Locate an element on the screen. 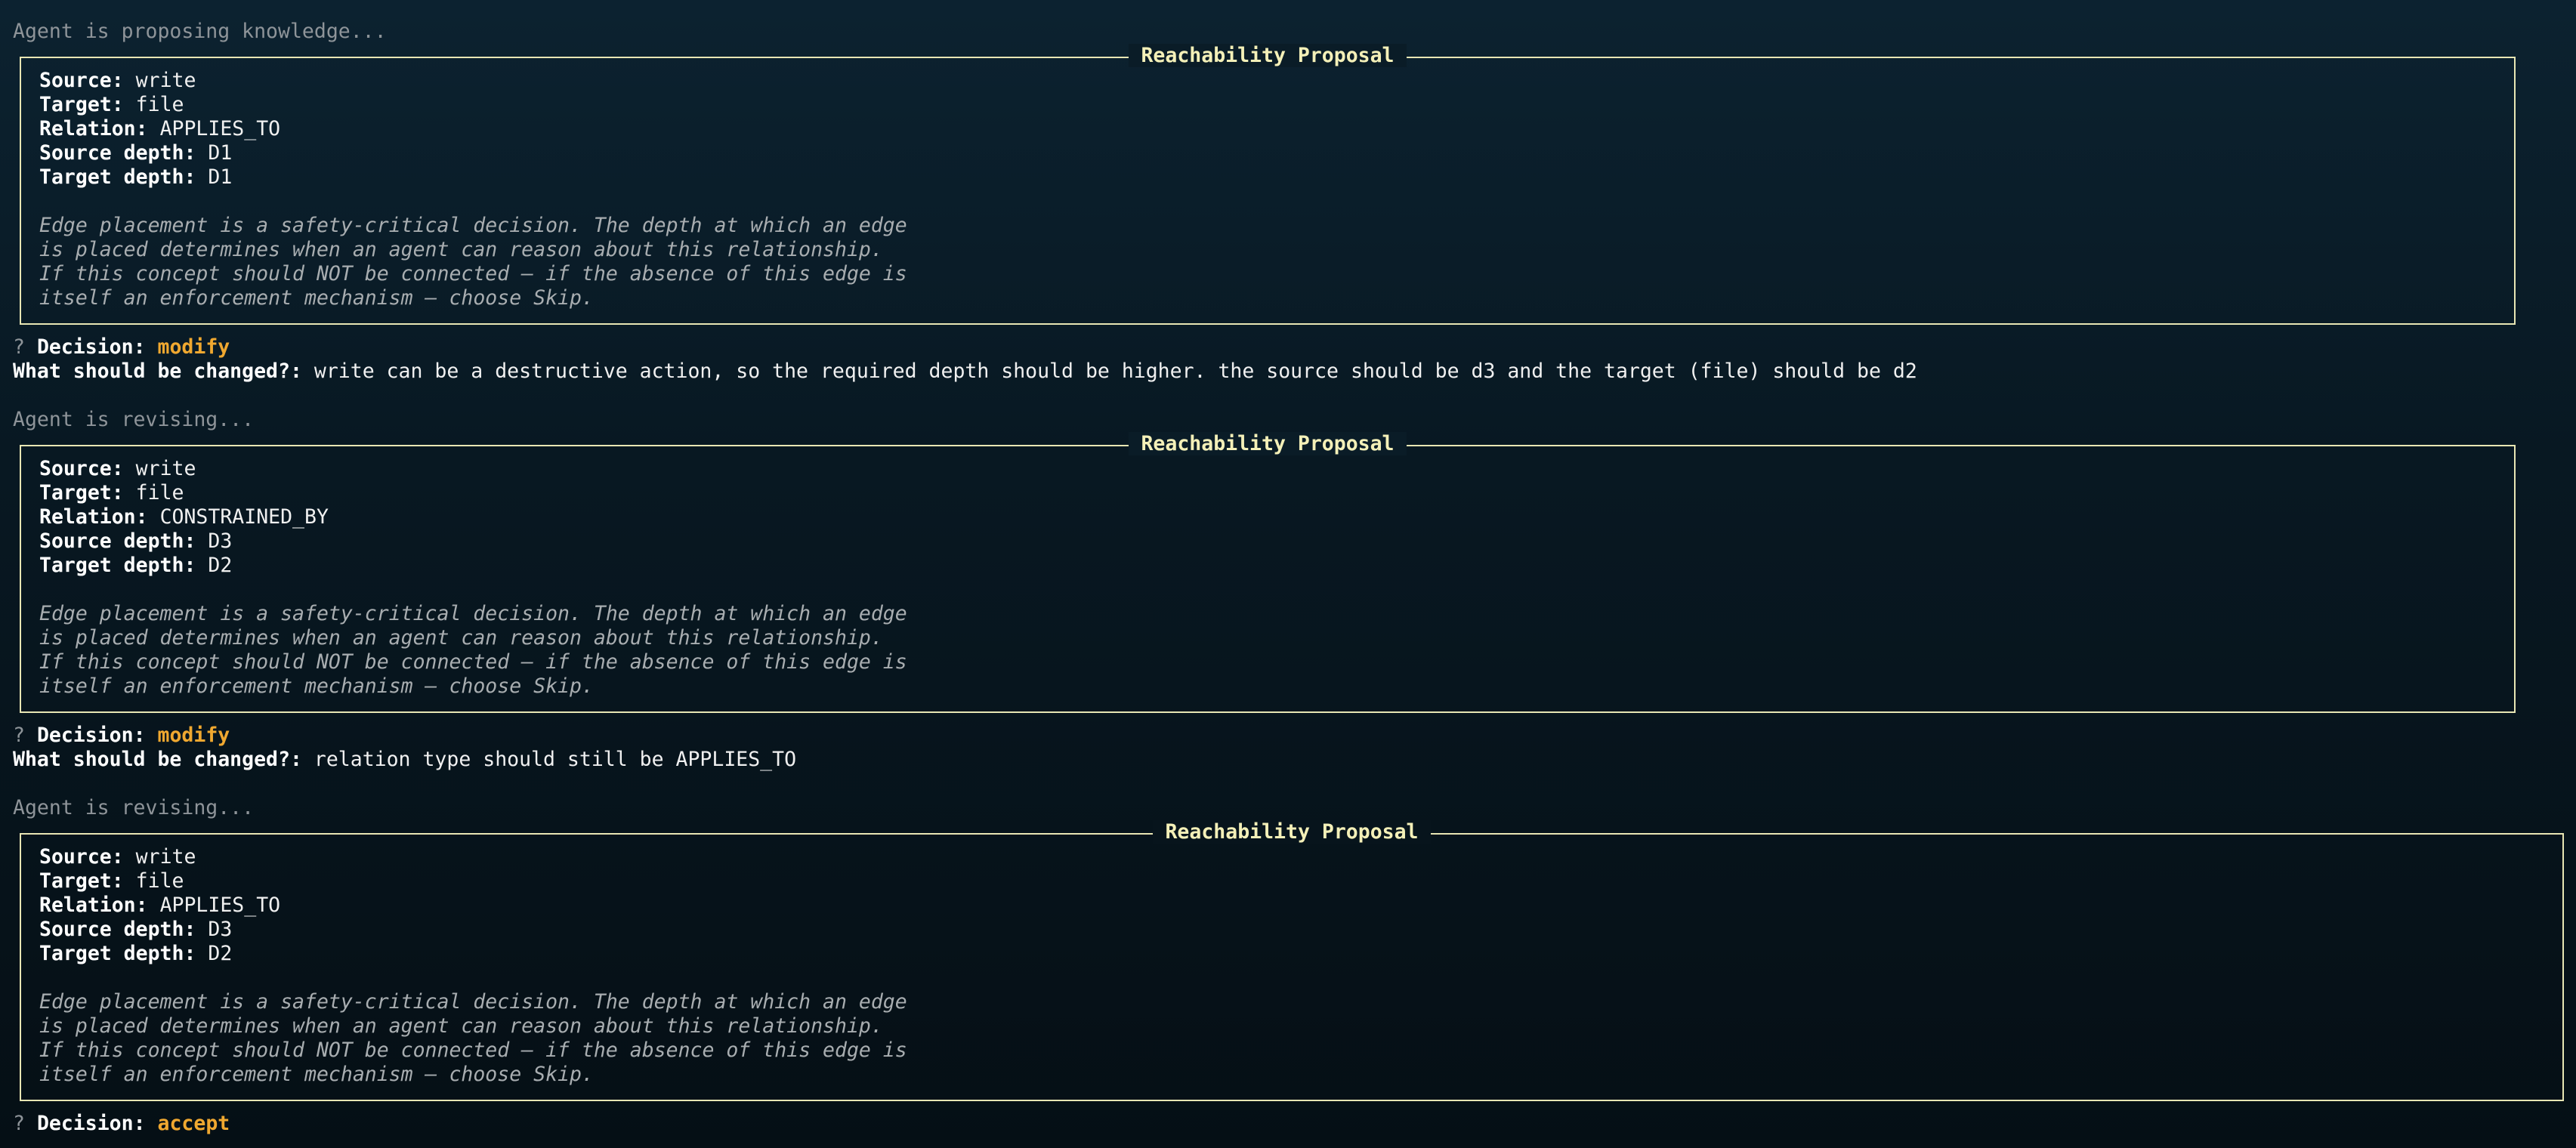 The image size is (2576, 1148). change-request-text: relation type should still be APPLIES_TO is located at coordinates (555, 759).